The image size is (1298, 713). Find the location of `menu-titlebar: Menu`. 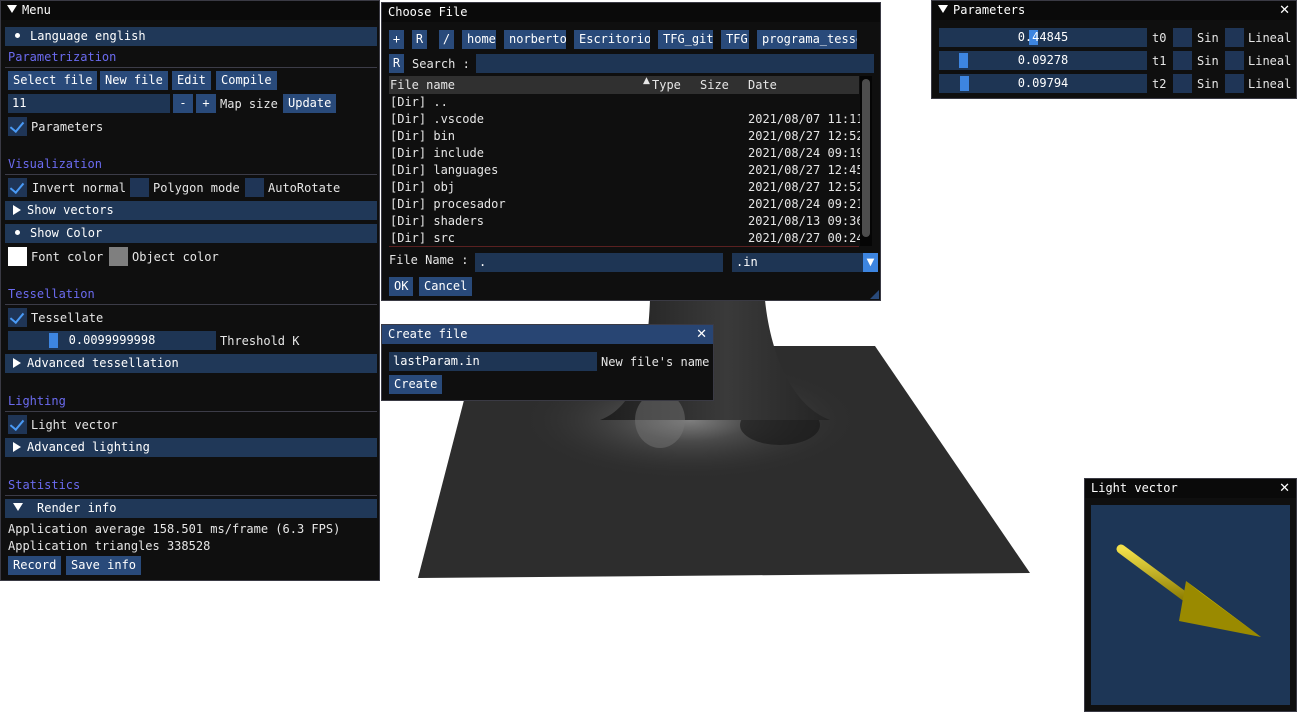

menu-titlebar: Menu is located at coordinates (190, 10).